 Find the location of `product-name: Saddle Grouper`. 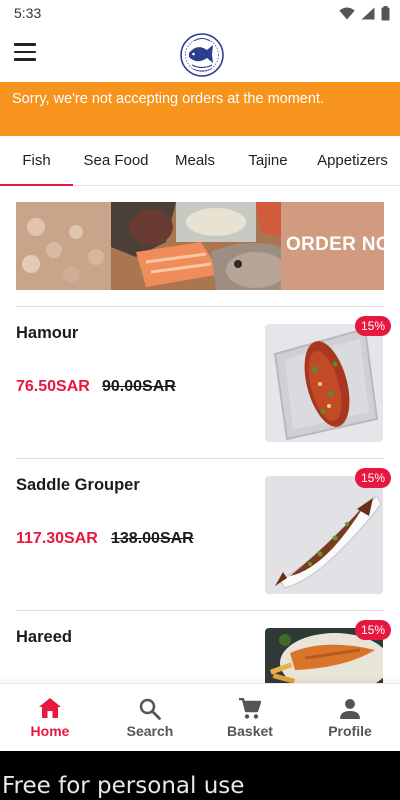

product-name: Saddle Grouper is located at coordinates (78, 485).